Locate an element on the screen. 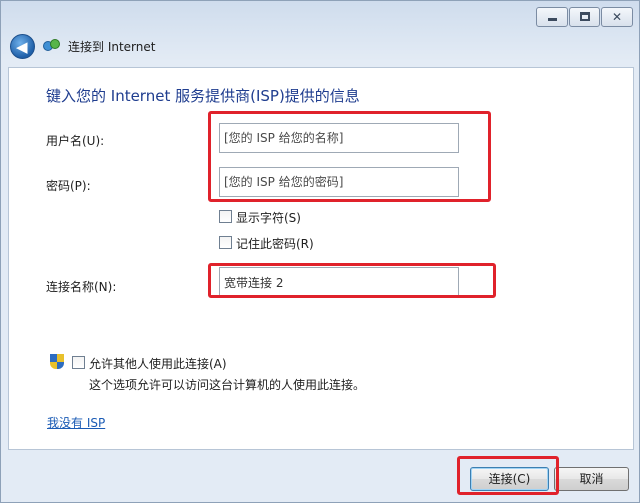 The image size is (640, 503). remember-password-label: 记住此密码(R) is located at coordinates (275, 244).